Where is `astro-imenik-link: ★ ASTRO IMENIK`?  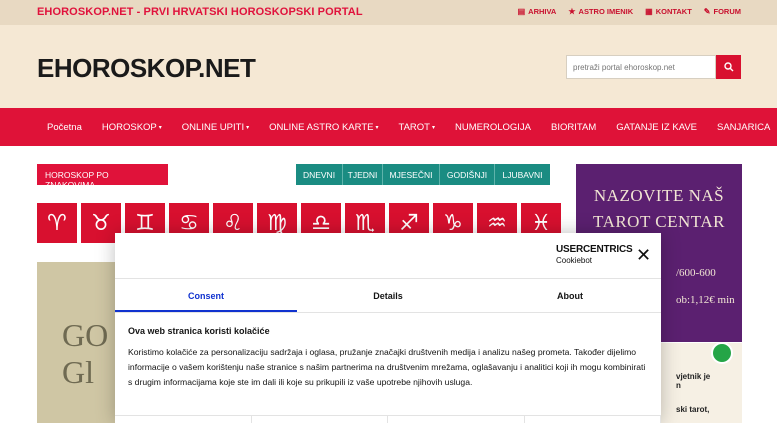 astro-imenik-link: ★ ASTRO IMENIK is located at coordinates (600, 11).